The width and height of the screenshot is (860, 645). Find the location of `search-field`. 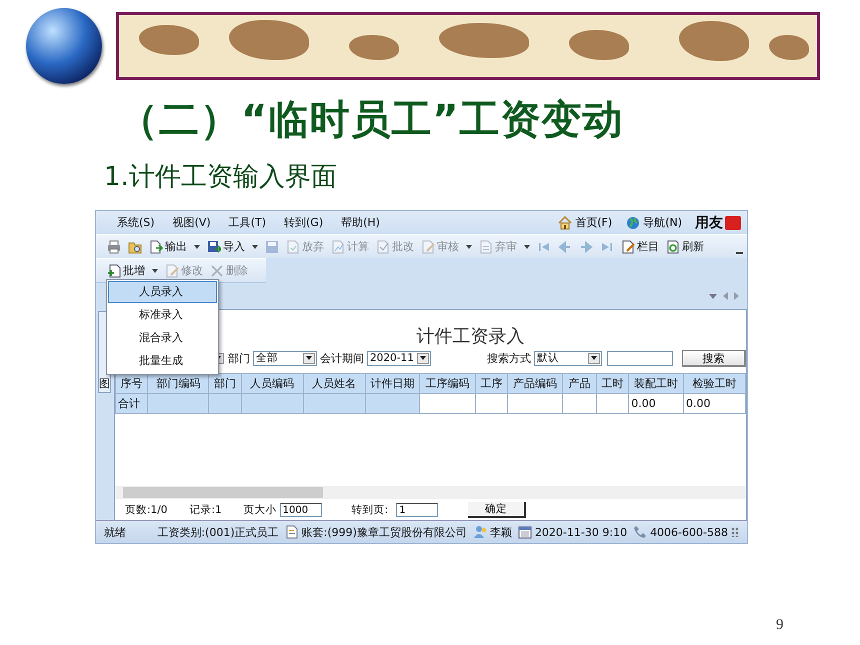

search-field is located at coordinates (640, 358).